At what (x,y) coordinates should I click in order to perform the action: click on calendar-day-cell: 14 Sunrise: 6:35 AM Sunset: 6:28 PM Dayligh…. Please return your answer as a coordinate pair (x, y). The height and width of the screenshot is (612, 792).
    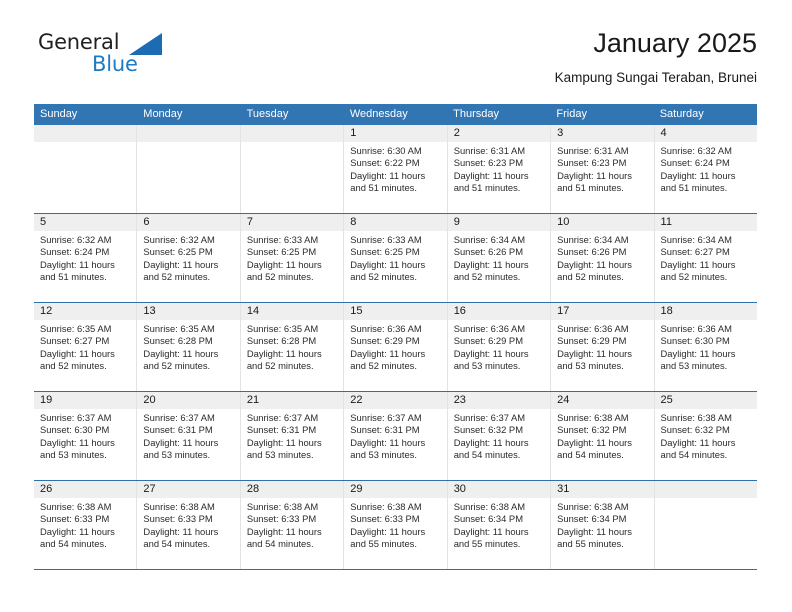
    Looking at the image, I should click on (292, 347).